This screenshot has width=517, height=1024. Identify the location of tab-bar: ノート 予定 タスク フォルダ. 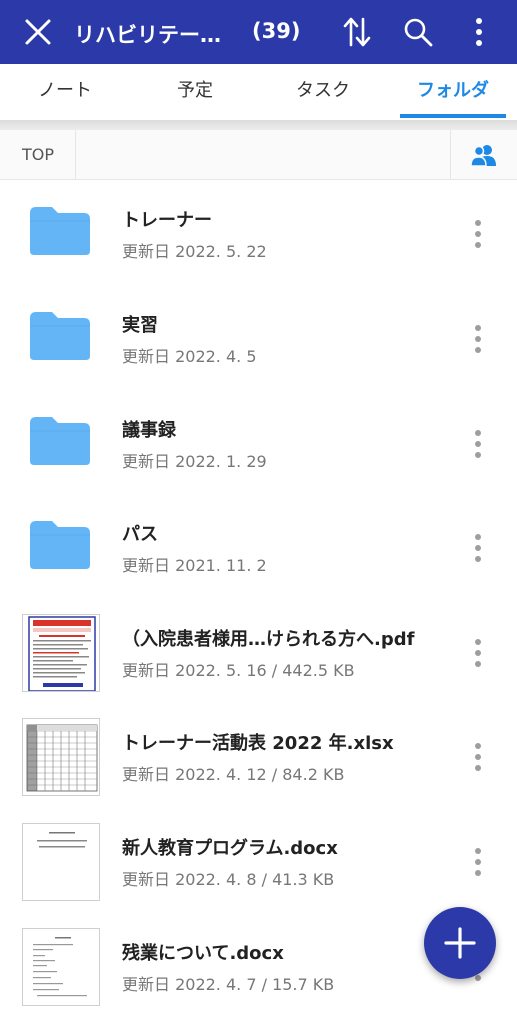
(258, 92).